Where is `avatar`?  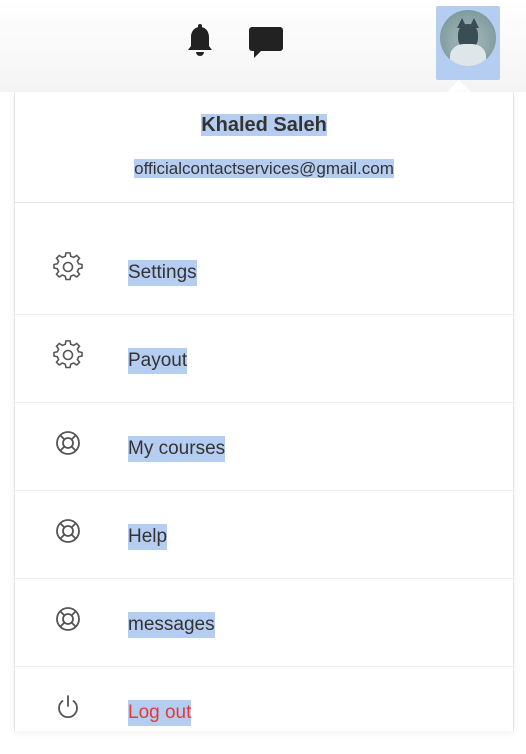
avatar is located at coordinates (468, 38).